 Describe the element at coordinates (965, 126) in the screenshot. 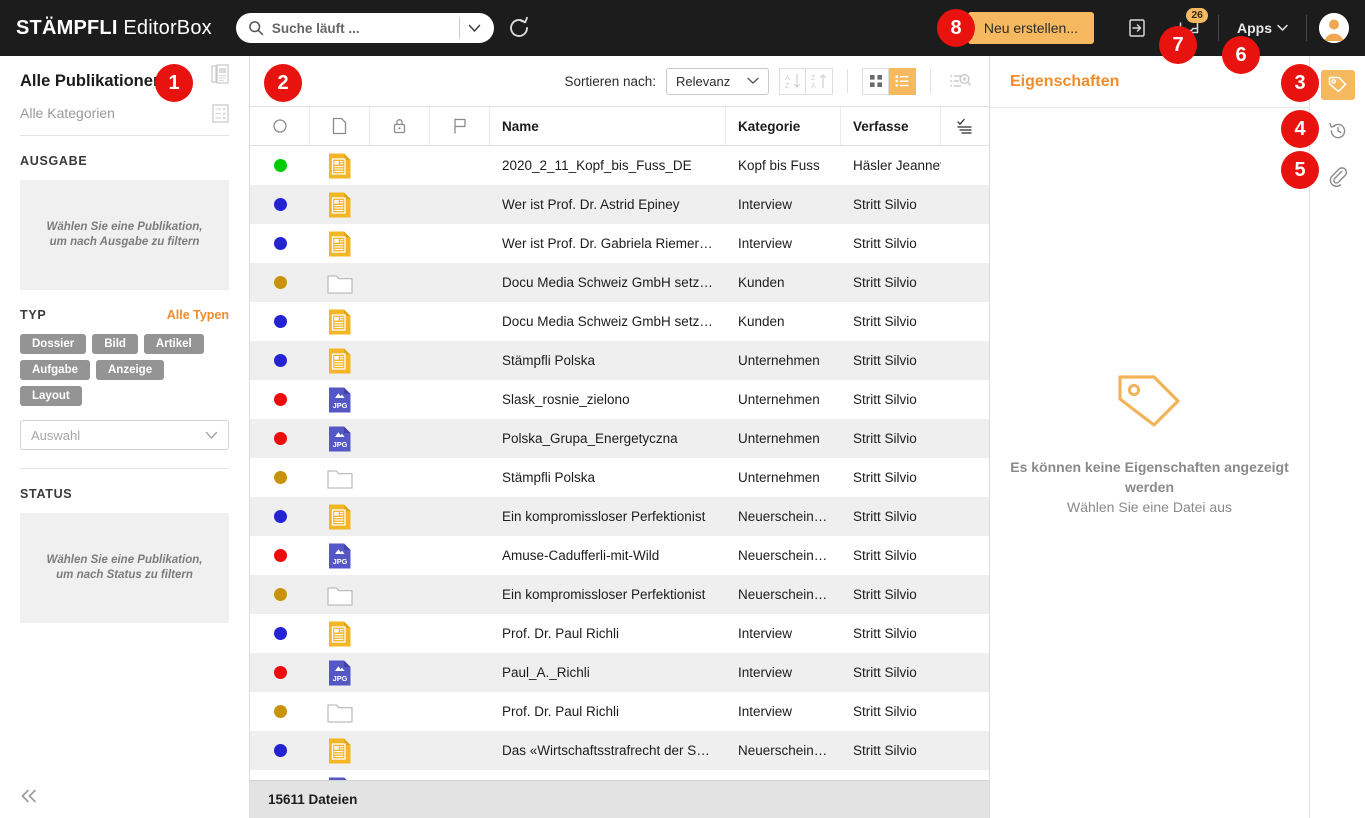

I see `column-header-settings` at that location.